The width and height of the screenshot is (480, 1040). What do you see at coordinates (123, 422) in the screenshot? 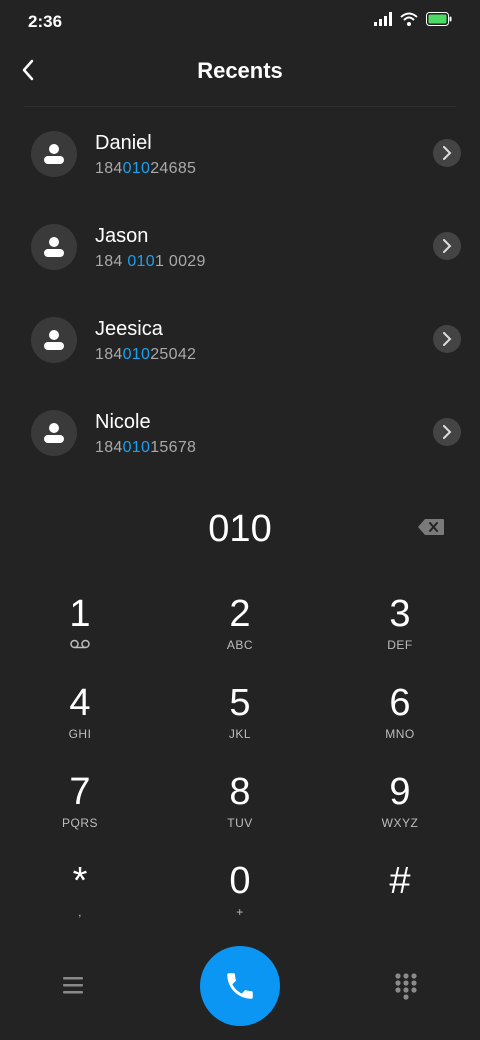
I see `contact-name: Nicole` at bounding box center [123, 422].